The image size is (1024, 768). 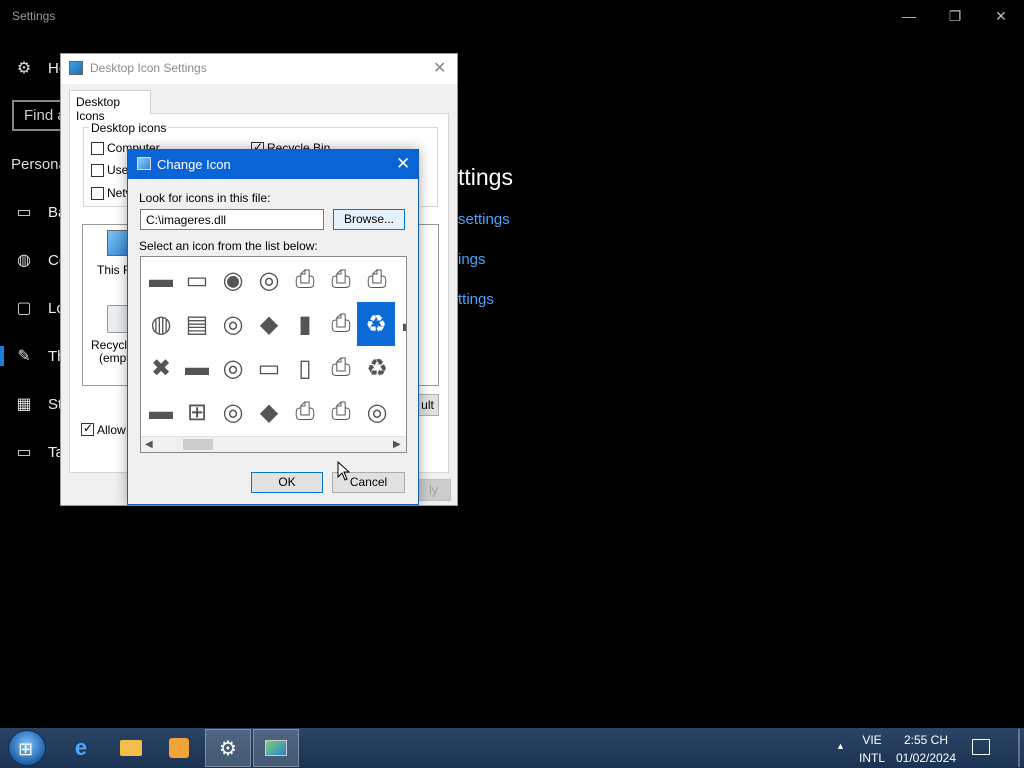 What do you see at coordinates (197, 280) in the screenshot?
I see `network-drive-icon: ▭` at bounding box center [197, 280].